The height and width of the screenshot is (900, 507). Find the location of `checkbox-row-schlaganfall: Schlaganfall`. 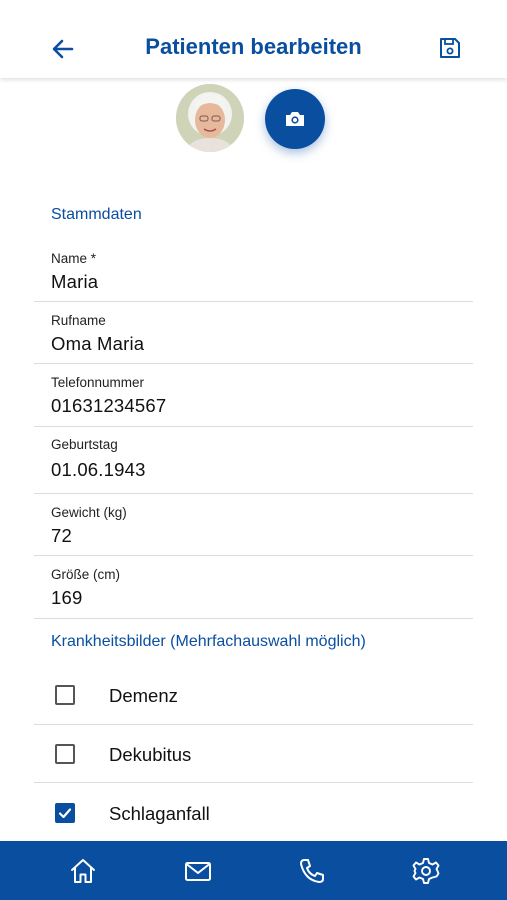

checkbox-row-schlaganfall: Schlaganfall is located at coordinates (253, 812).